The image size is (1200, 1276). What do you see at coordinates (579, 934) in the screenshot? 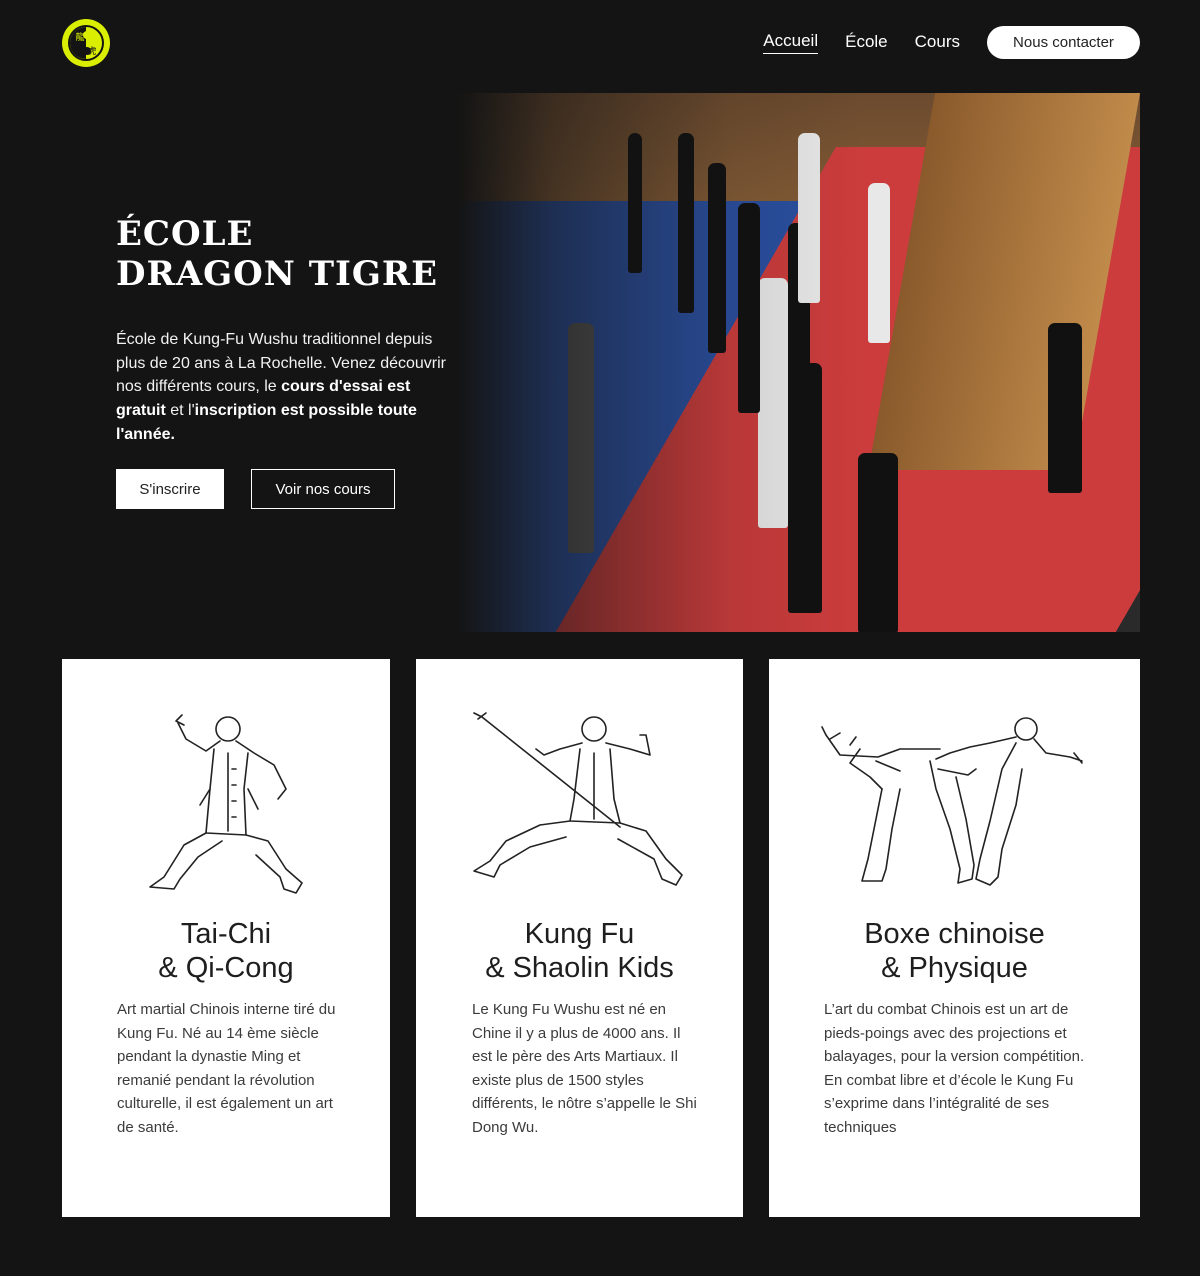
I see `course-title-line1: Kung Fu` at bounding box center [579, 934].